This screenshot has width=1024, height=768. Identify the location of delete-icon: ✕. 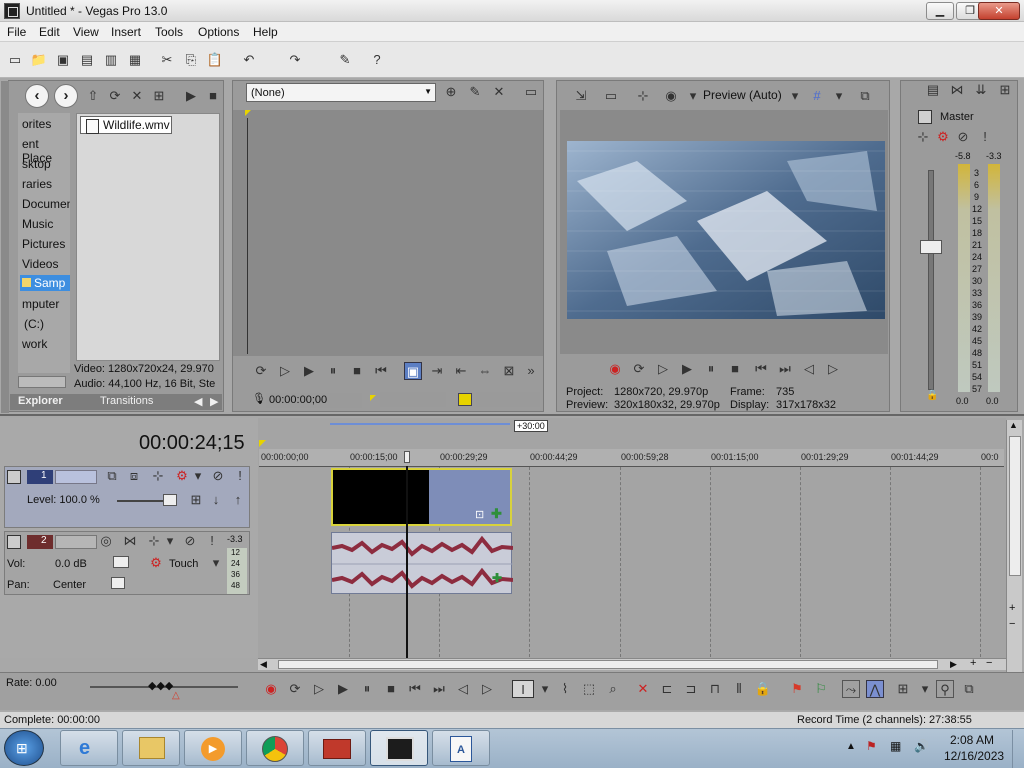
(137, 96).